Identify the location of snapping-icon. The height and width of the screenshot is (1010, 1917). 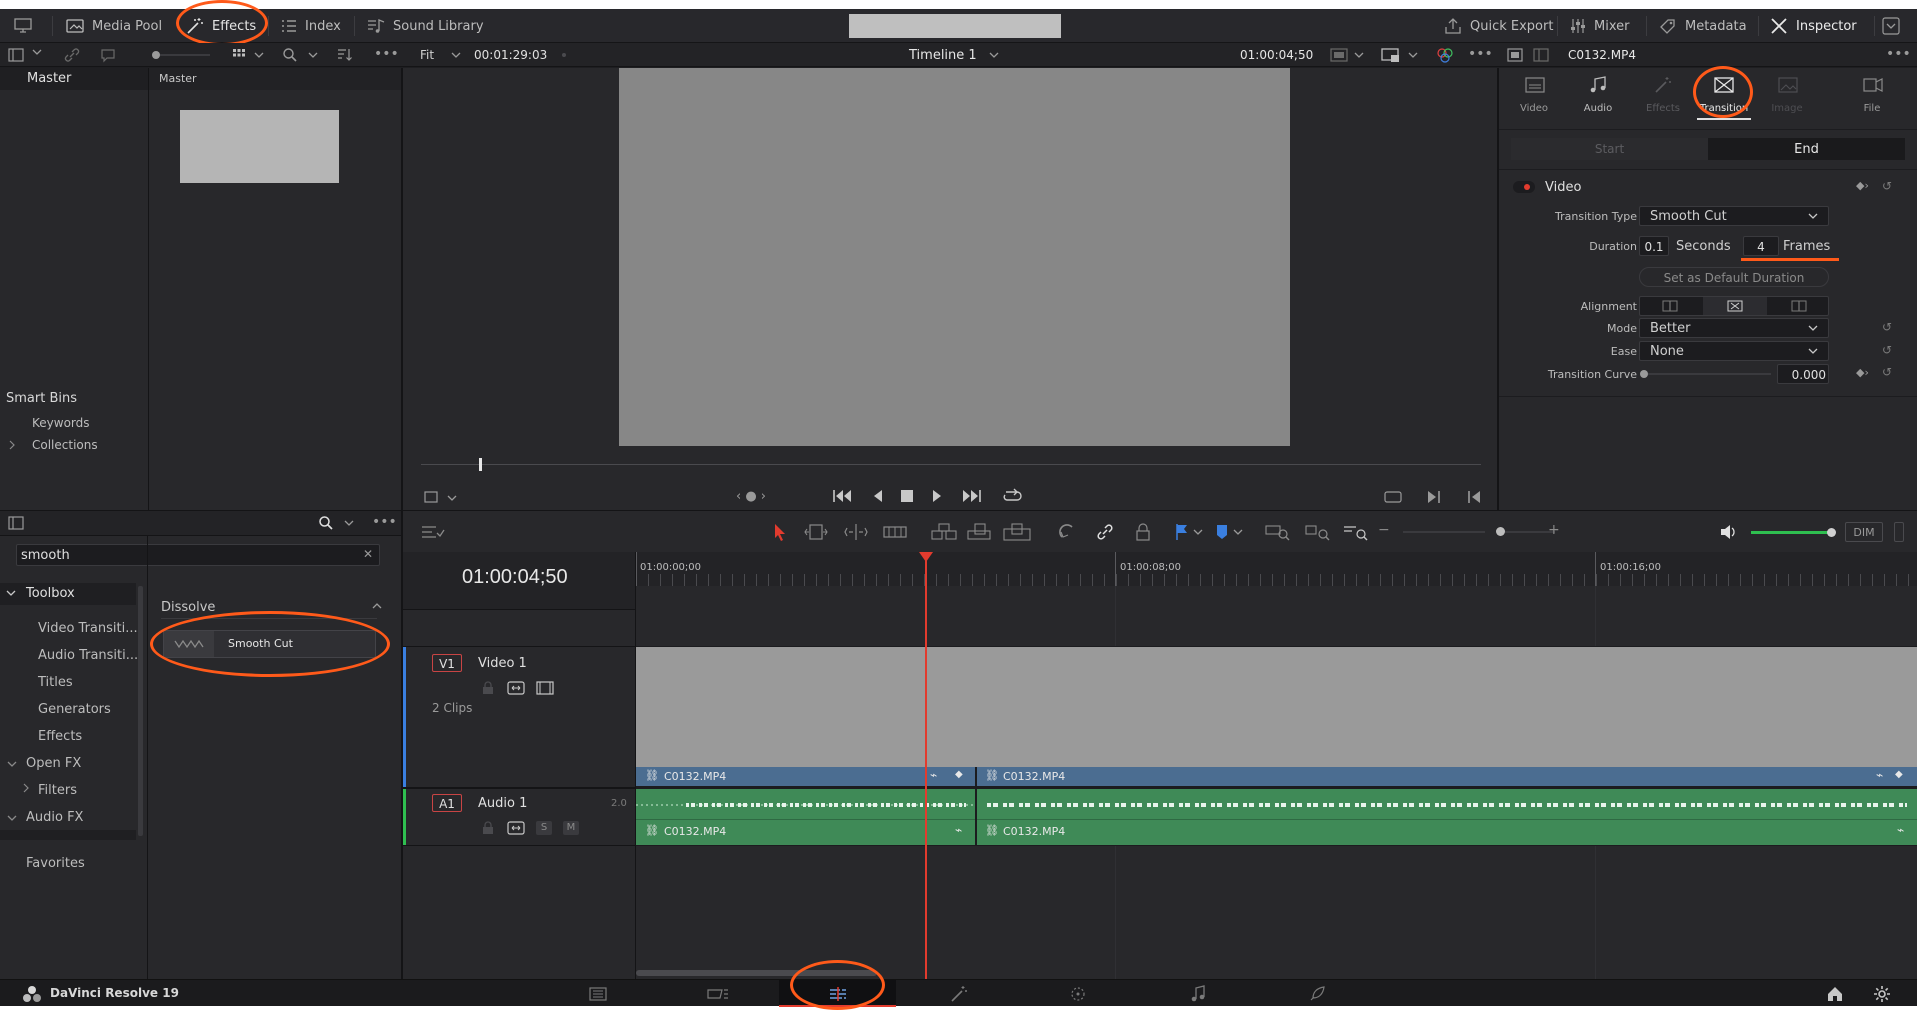
(1067, 532).